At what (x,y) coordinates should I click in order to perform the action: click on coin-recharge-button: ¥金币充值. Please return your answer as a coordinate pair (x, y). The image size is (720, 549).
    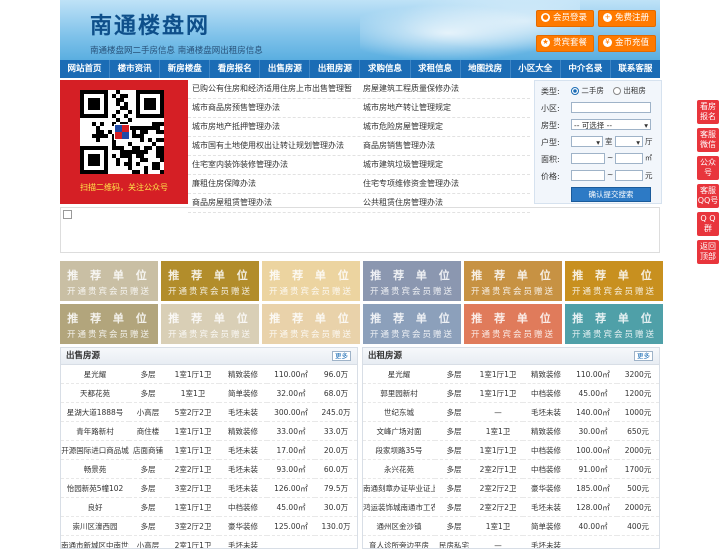
    Looking at the image, I should click on (627, 43).